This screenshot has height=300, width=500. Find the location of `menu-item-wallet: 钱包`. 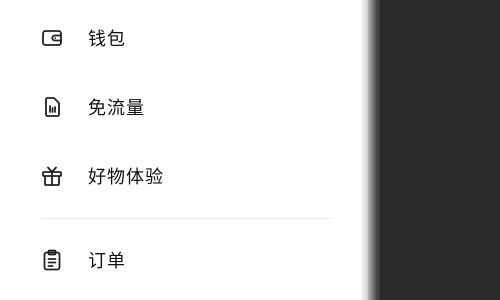

menu-item-wallet: 钱包 is located at coordinates (170, 38).